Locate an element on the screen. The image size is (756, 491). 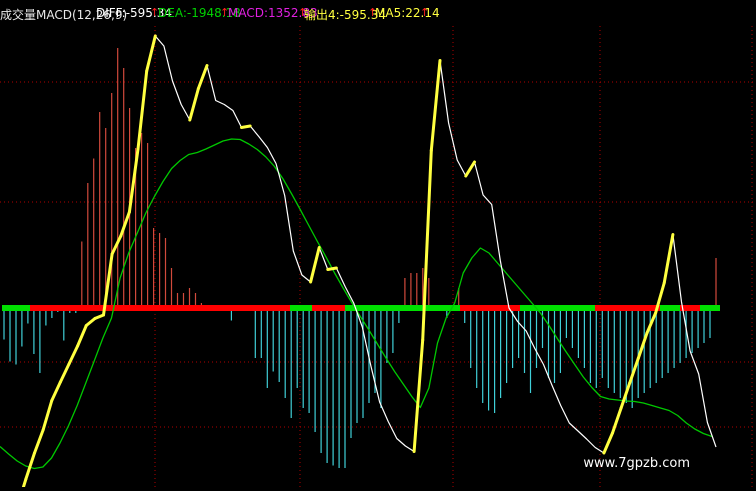
zero-axis is located at coordinates (361, 308).